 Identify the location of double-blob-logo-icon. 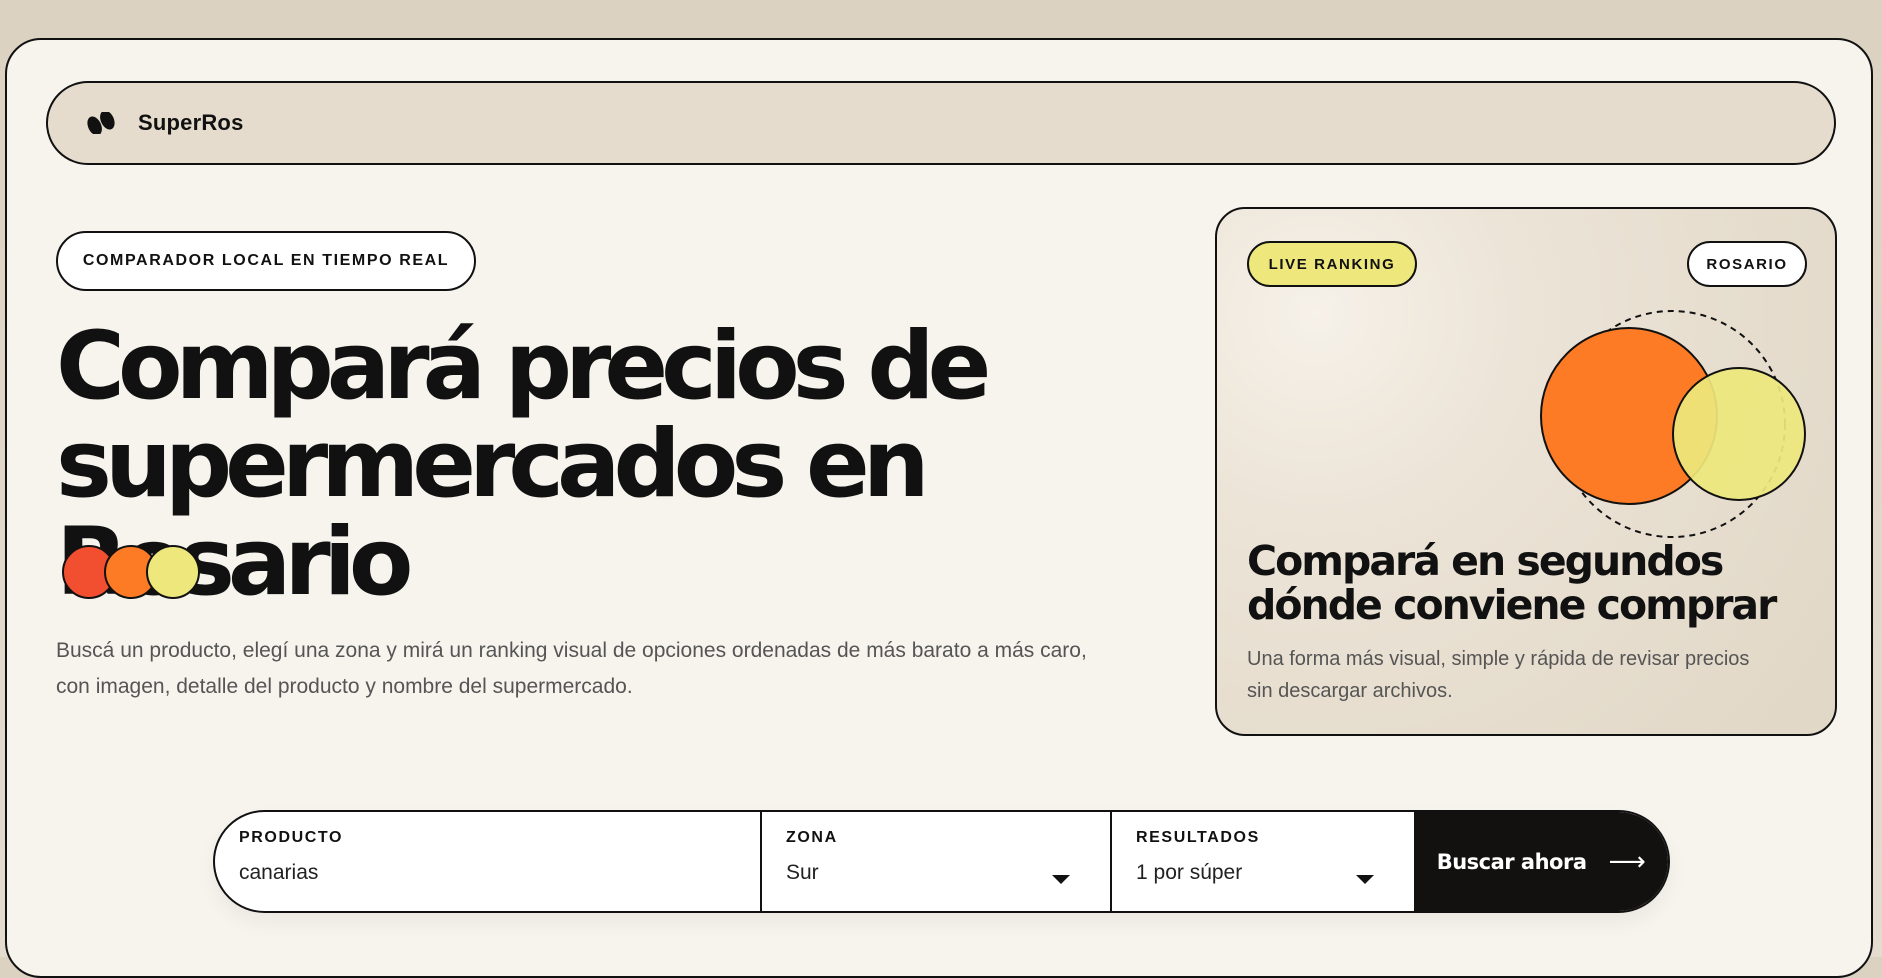
(101, 123).